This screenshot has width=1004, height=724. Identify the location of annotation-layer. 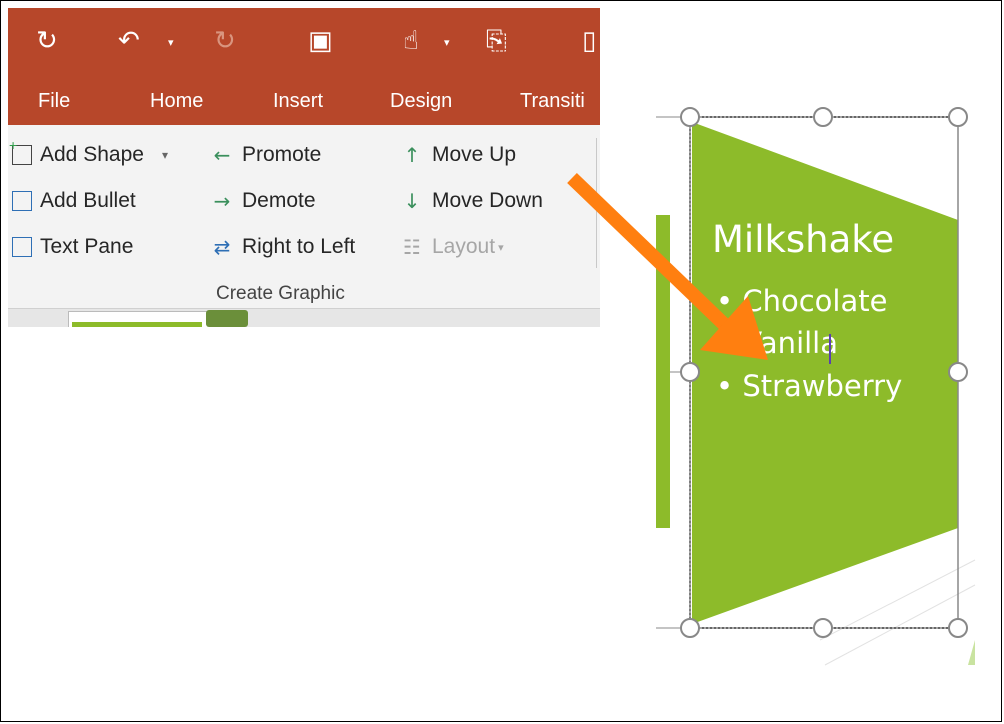
(667, 266).